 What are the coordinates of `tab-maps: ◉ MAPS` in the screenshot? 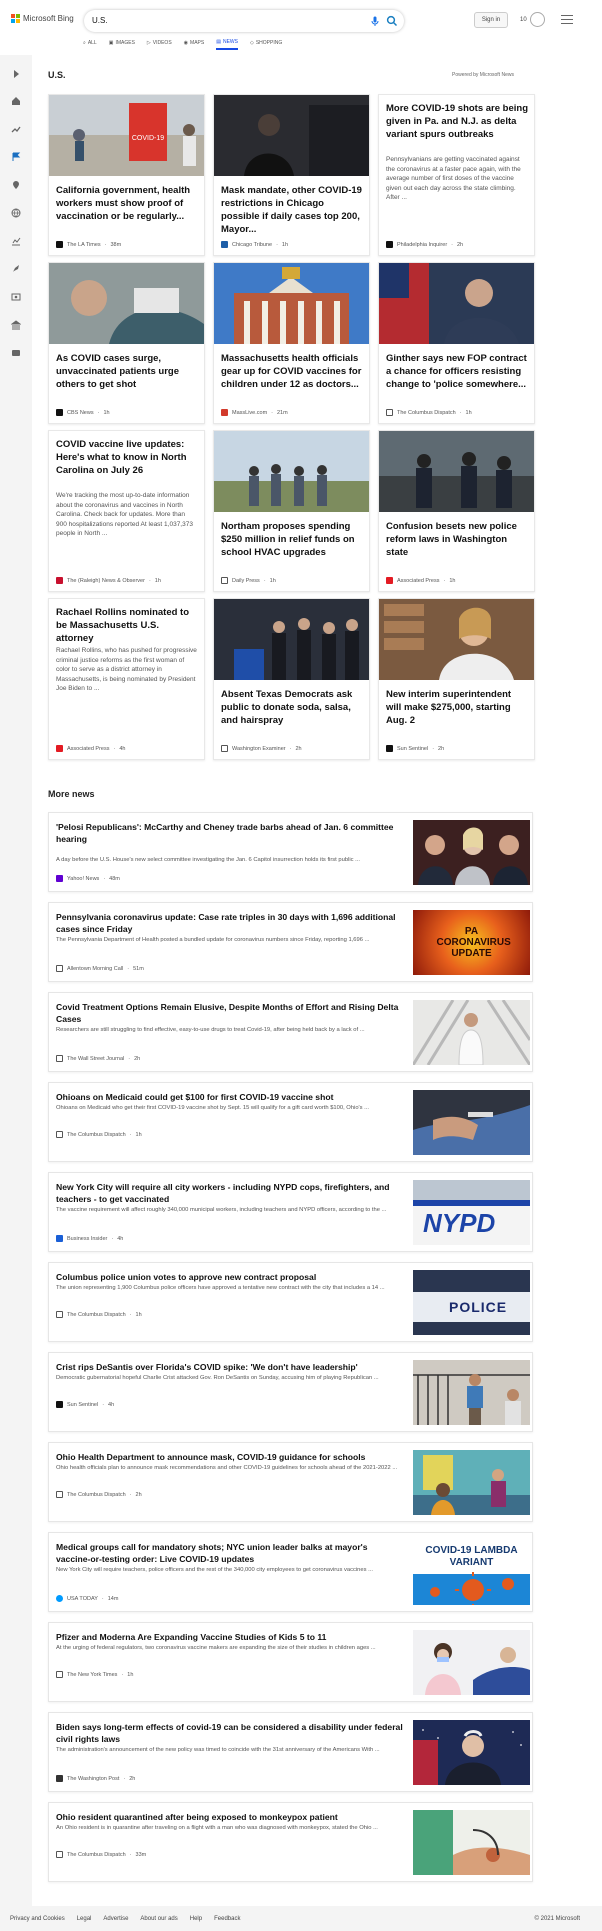 It's located at (194, 44).